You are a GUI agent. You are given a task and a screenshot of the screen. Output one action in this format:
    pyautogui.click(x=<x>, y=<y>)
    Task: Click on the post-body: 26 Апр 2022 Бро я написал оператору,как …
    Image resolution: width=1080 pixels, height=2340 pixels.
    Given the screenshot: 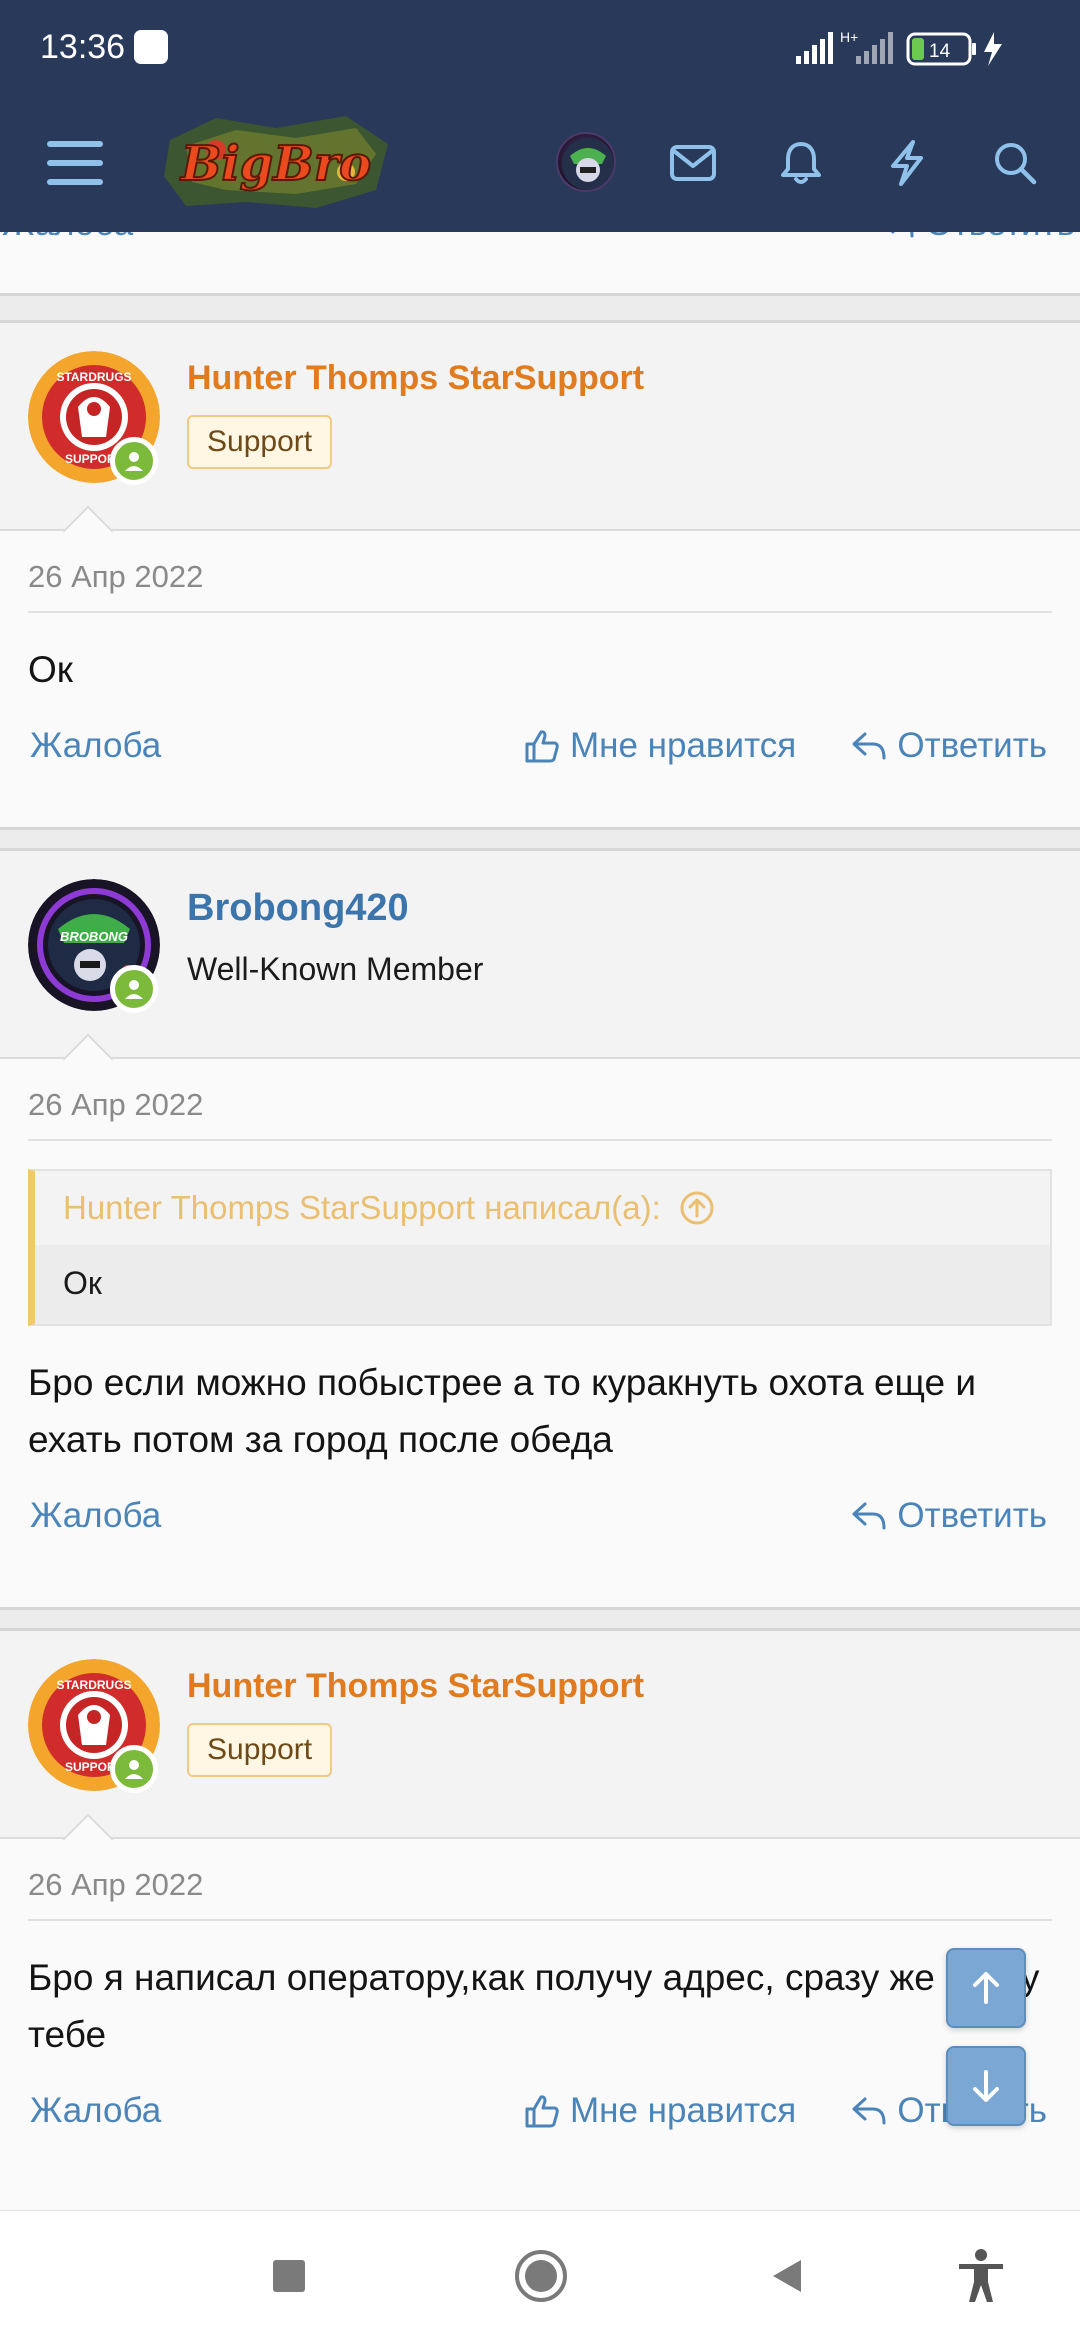 What is the action you would take?
    pyautogui.click(x=540, y=2006)
    